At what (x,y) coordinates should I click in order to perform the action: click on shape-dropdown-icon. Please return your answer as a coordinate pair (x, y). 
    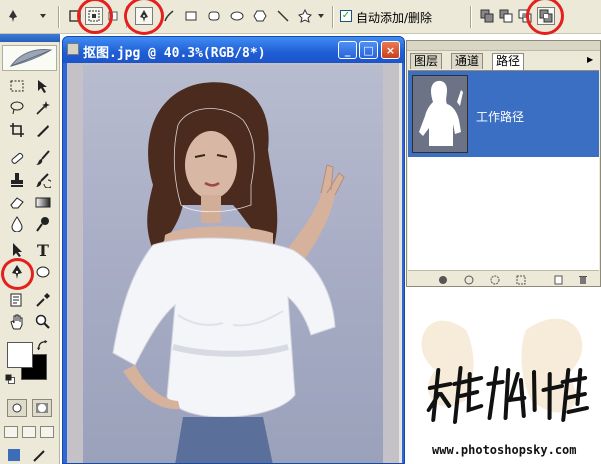
    Looking at the image, I should click on (321, 16).